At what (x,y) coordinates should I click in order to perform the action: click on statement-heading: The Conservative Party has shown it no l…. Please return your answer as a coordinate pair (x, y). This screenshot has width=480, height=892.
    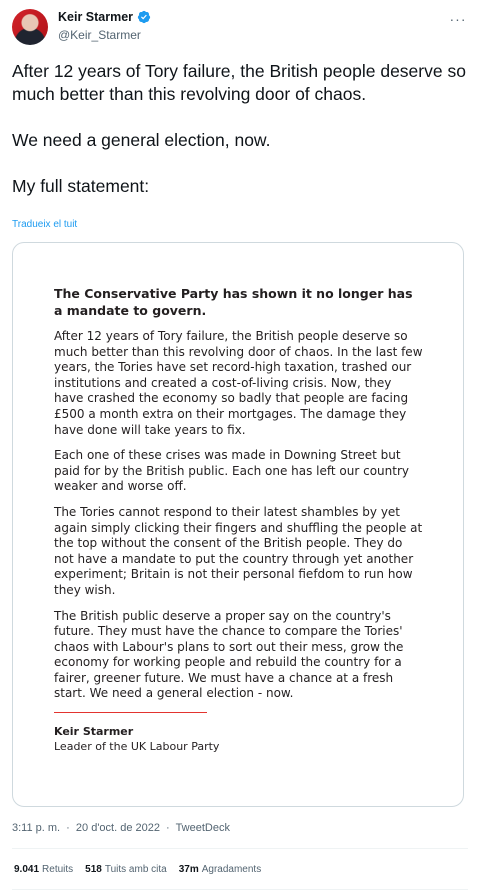
    Looking at the image, I should click on (233, 302).